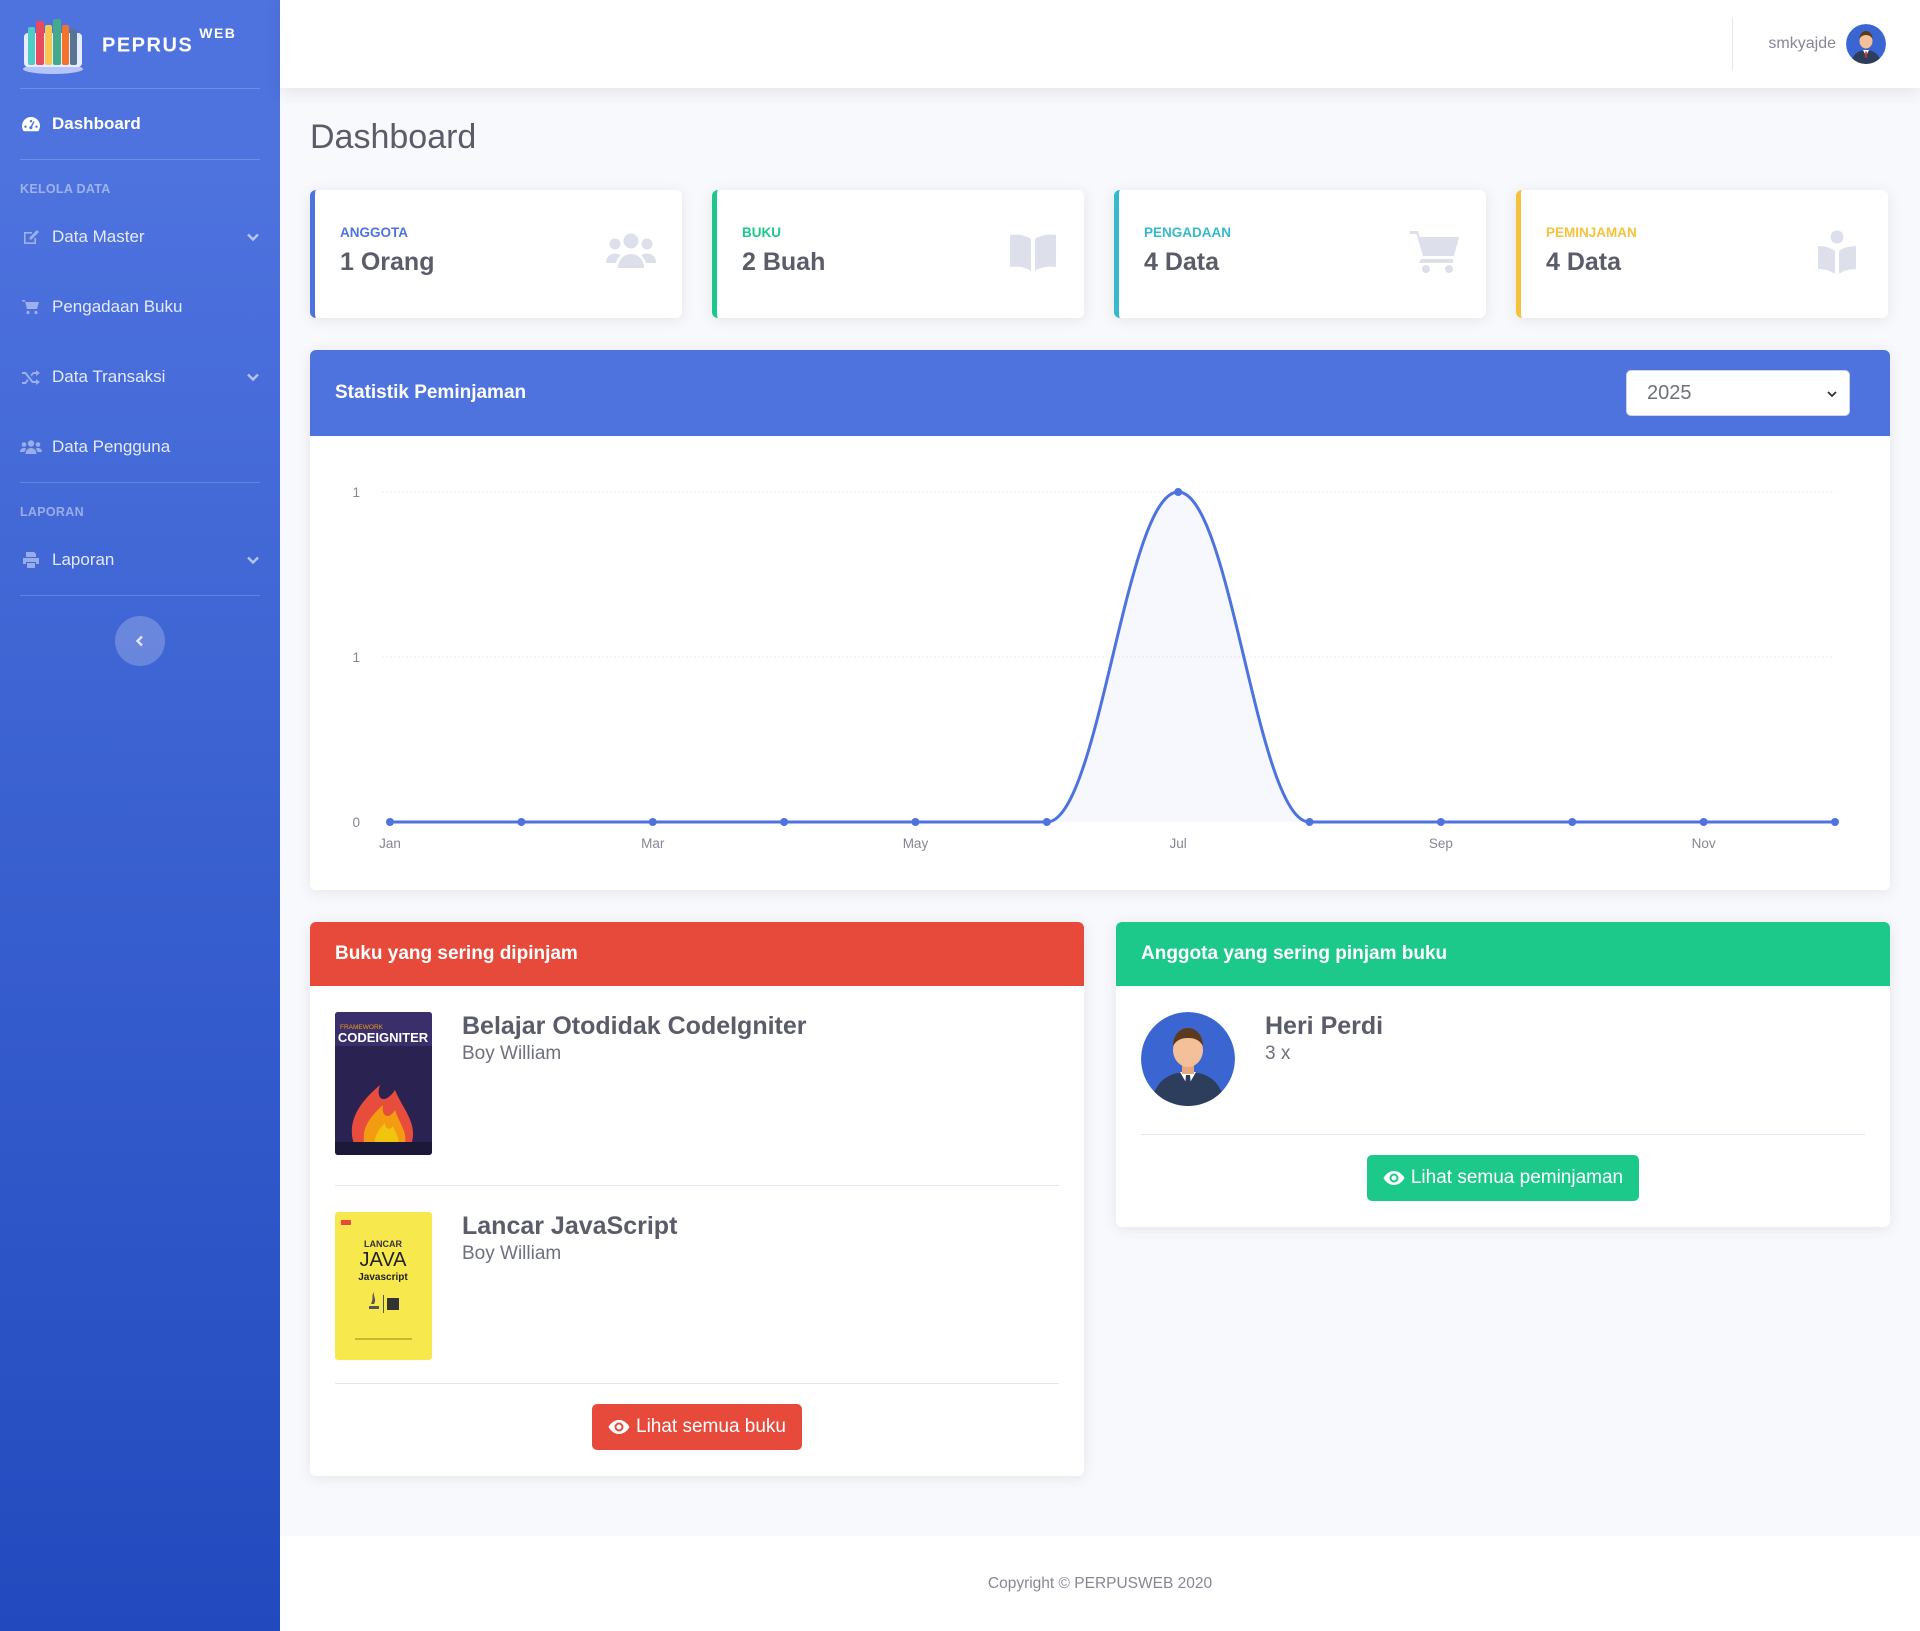 The height and width of the screenshot is (1631, 1920). I want to click on sidebar-item-dashboard: Dashboard, so click(140, 124).